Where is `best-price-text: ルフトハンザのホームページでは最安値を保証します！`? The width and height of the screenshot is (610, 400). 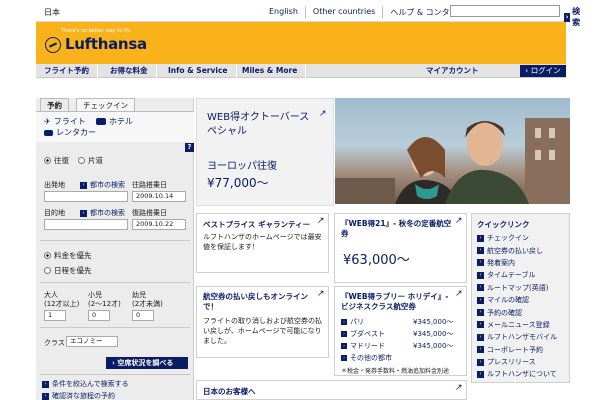 best-price-text: ルフトハンザのホームページでは最安値を保証します！ is located at coordinates (262, 242).